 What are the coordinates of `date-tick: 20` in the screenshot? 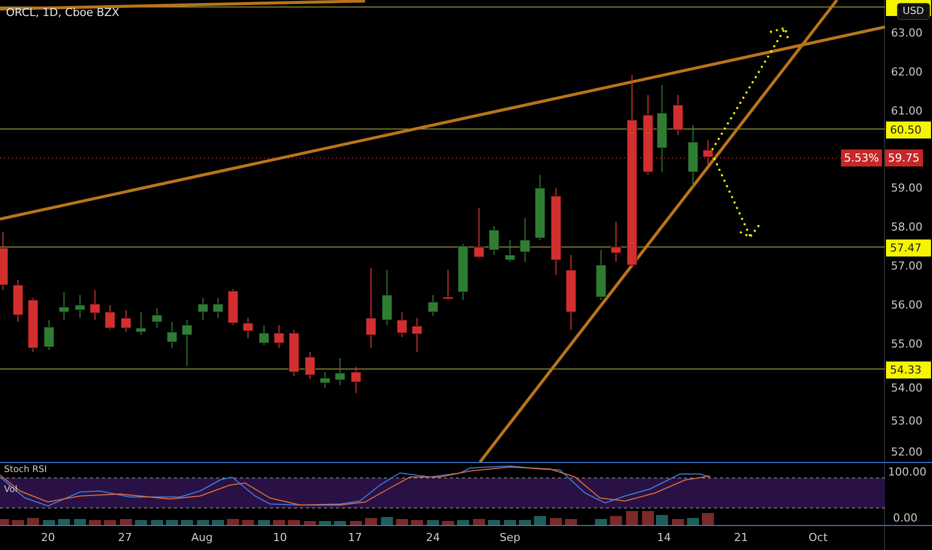 It's located at (48, 537).